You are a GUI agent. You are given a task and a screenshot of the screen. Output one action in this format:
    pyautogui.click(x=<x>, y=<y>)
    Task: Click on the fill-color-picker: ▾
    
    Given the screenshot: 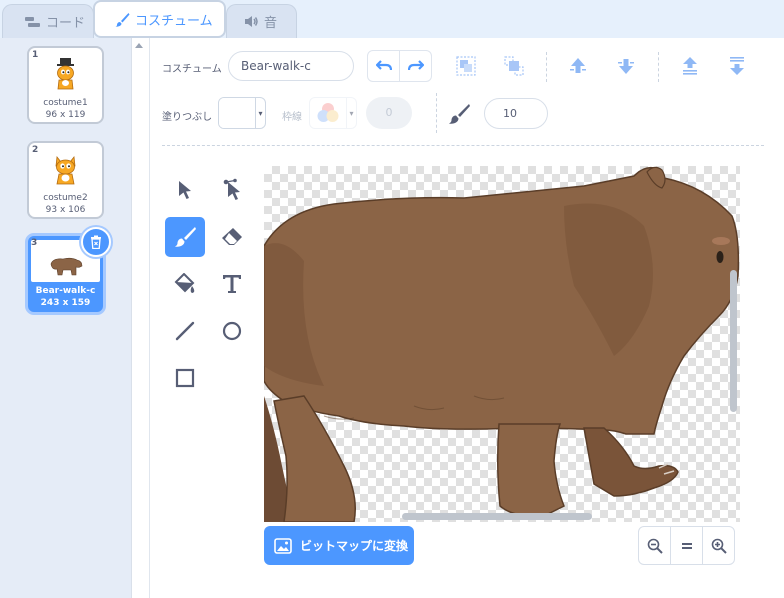 What is the action you would take?
    pyautogui.click(x=242, y=113)
    